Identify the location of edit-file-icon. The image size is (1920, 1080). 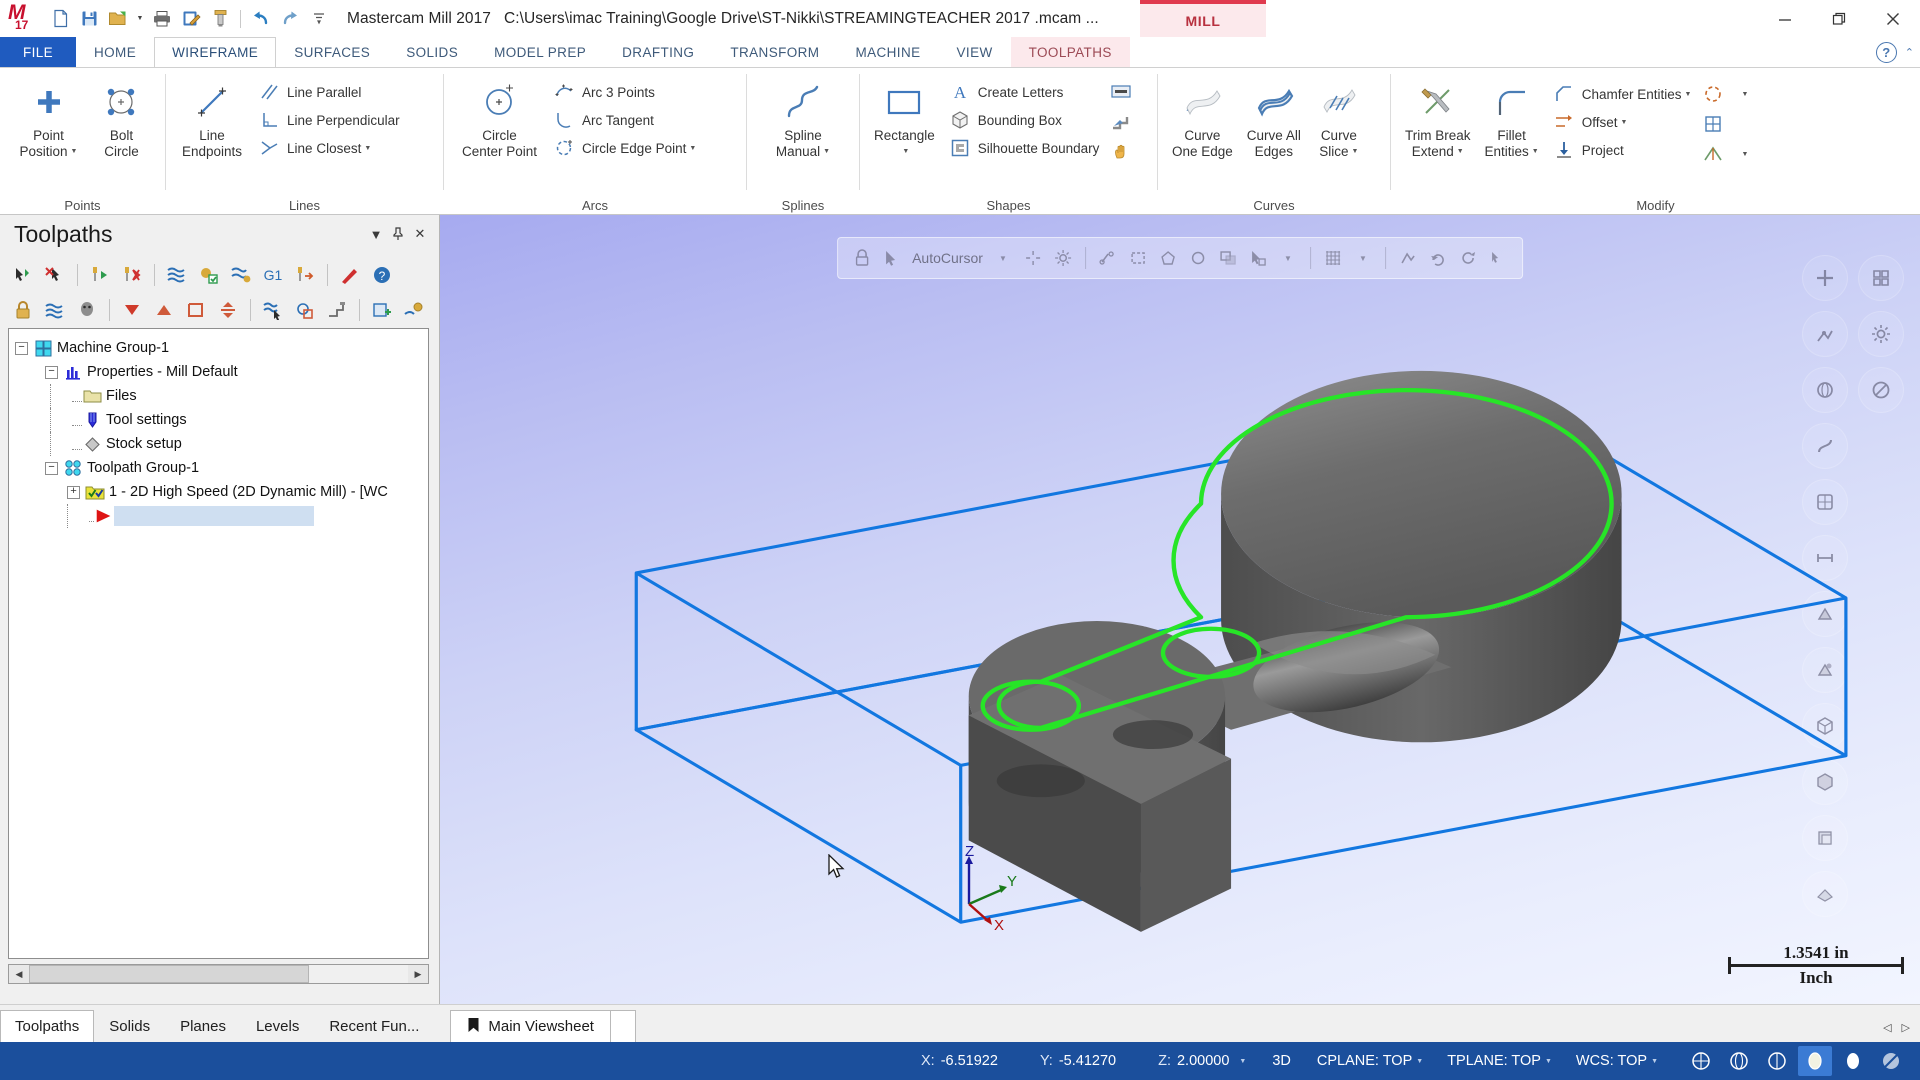
(191, 19).